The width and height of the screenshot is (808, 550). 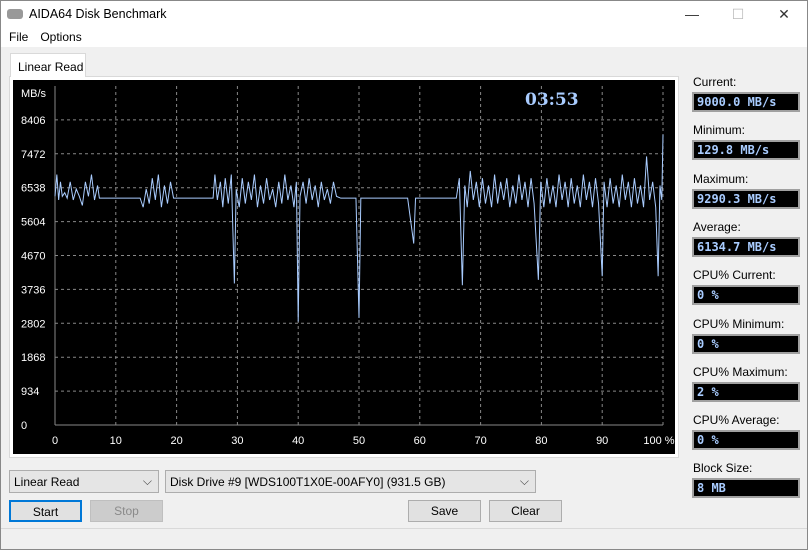 What do you see at coordinates (525, 511) in the screenshot?
I see `clear-button: Clear` at bounding box center [525, 511].